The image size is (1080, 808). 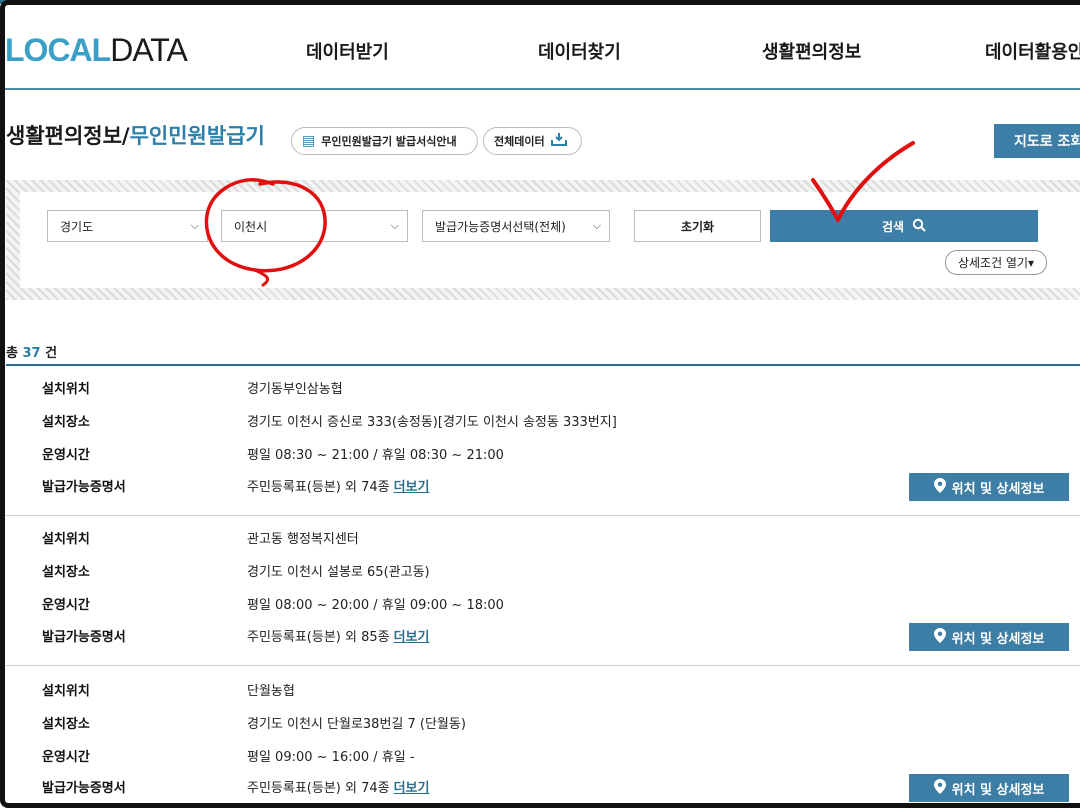 I want to click on site-logo: LOCALDATA, so click(x=96, y=50).